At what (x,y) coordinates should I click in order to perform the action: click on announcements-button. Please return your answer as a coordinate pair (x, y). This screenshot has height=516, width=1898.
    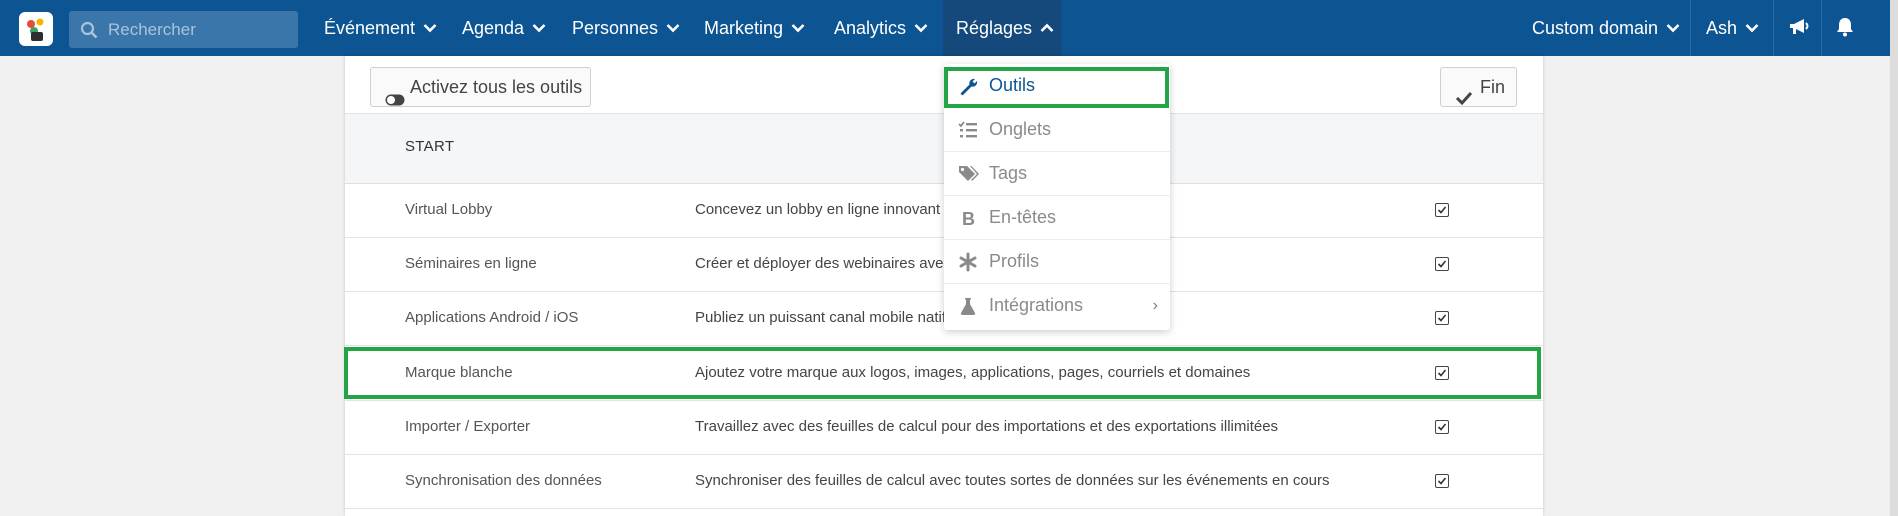
    Looking at the image, I should click on (1798, 28).